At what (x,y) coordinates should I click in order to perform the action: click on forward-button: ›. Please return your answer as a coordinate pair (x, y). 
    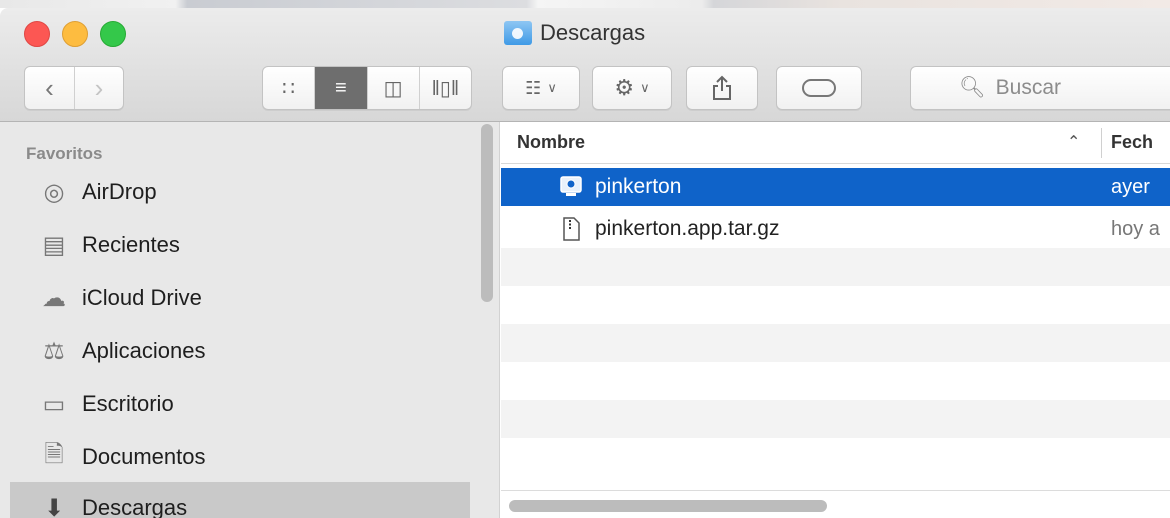
    Looking at the image, I should click on (98, 88).